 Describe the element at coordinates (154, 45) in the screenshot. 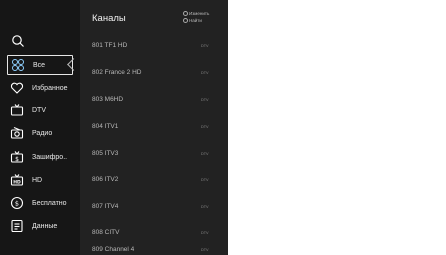

I see `channel-row: 801 TF1 HD DTV` at that location.